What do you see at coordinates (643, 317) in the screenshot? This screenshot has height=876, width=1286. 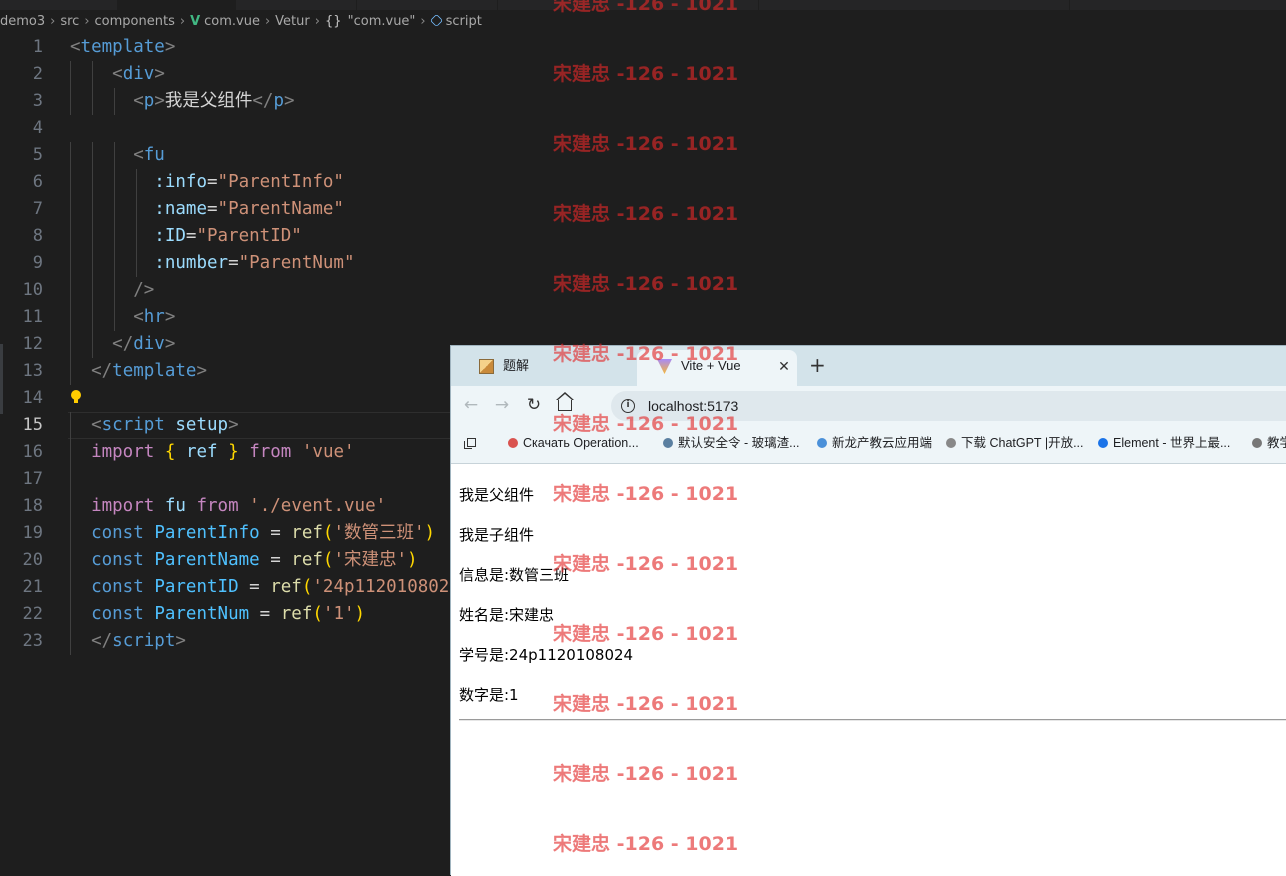 I see `code-line: 11 <hr>` at bounding box center [643, 317].